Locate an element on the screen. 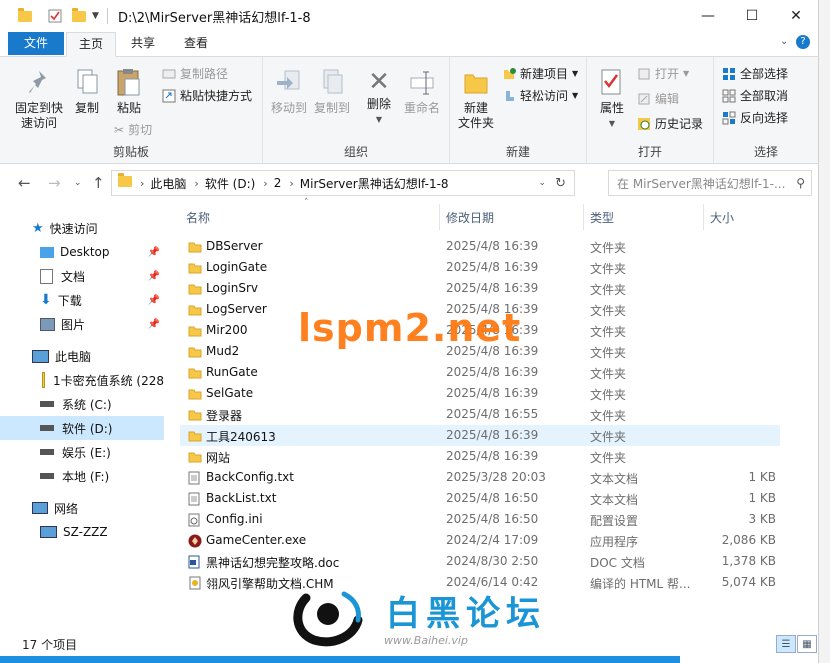 This screenshot has height=663, width=830. address-dropdown-icon: ⌄ is located at coordinates (542, 183).